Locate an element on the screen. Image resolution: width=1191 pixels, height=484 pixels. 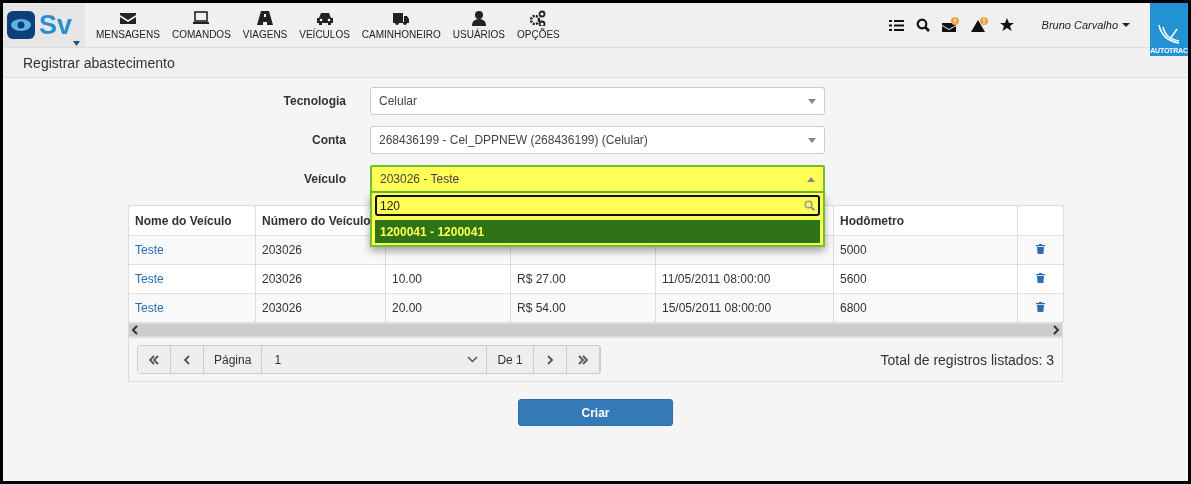
swoosh-icon is located at coordinates (1169, 35).